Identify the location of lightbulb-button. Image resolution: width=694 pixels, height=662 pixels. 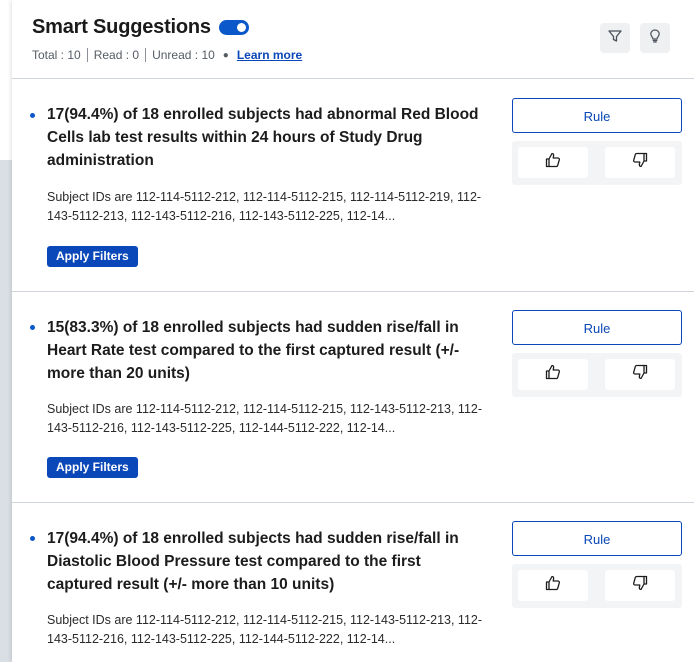
(655, 38).